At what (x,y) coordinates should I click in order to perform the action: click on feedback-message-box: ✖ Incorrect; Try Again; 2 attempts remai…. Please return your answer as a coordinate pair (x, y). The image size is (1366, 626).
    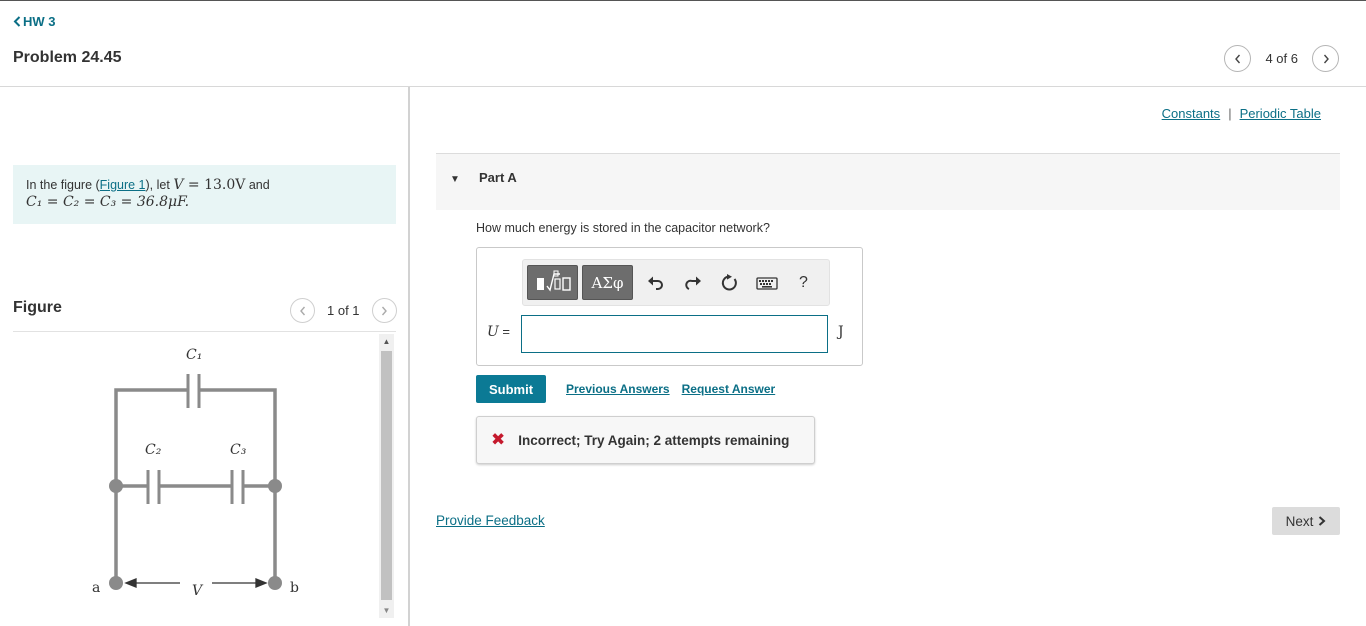
    Looking at the image, I should click on (645, 440).